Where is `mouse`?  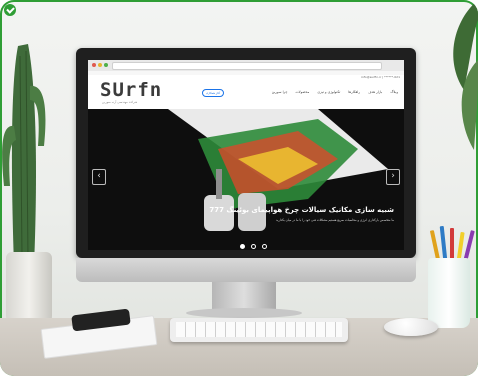 mouse is located at coordinates (411, 327).